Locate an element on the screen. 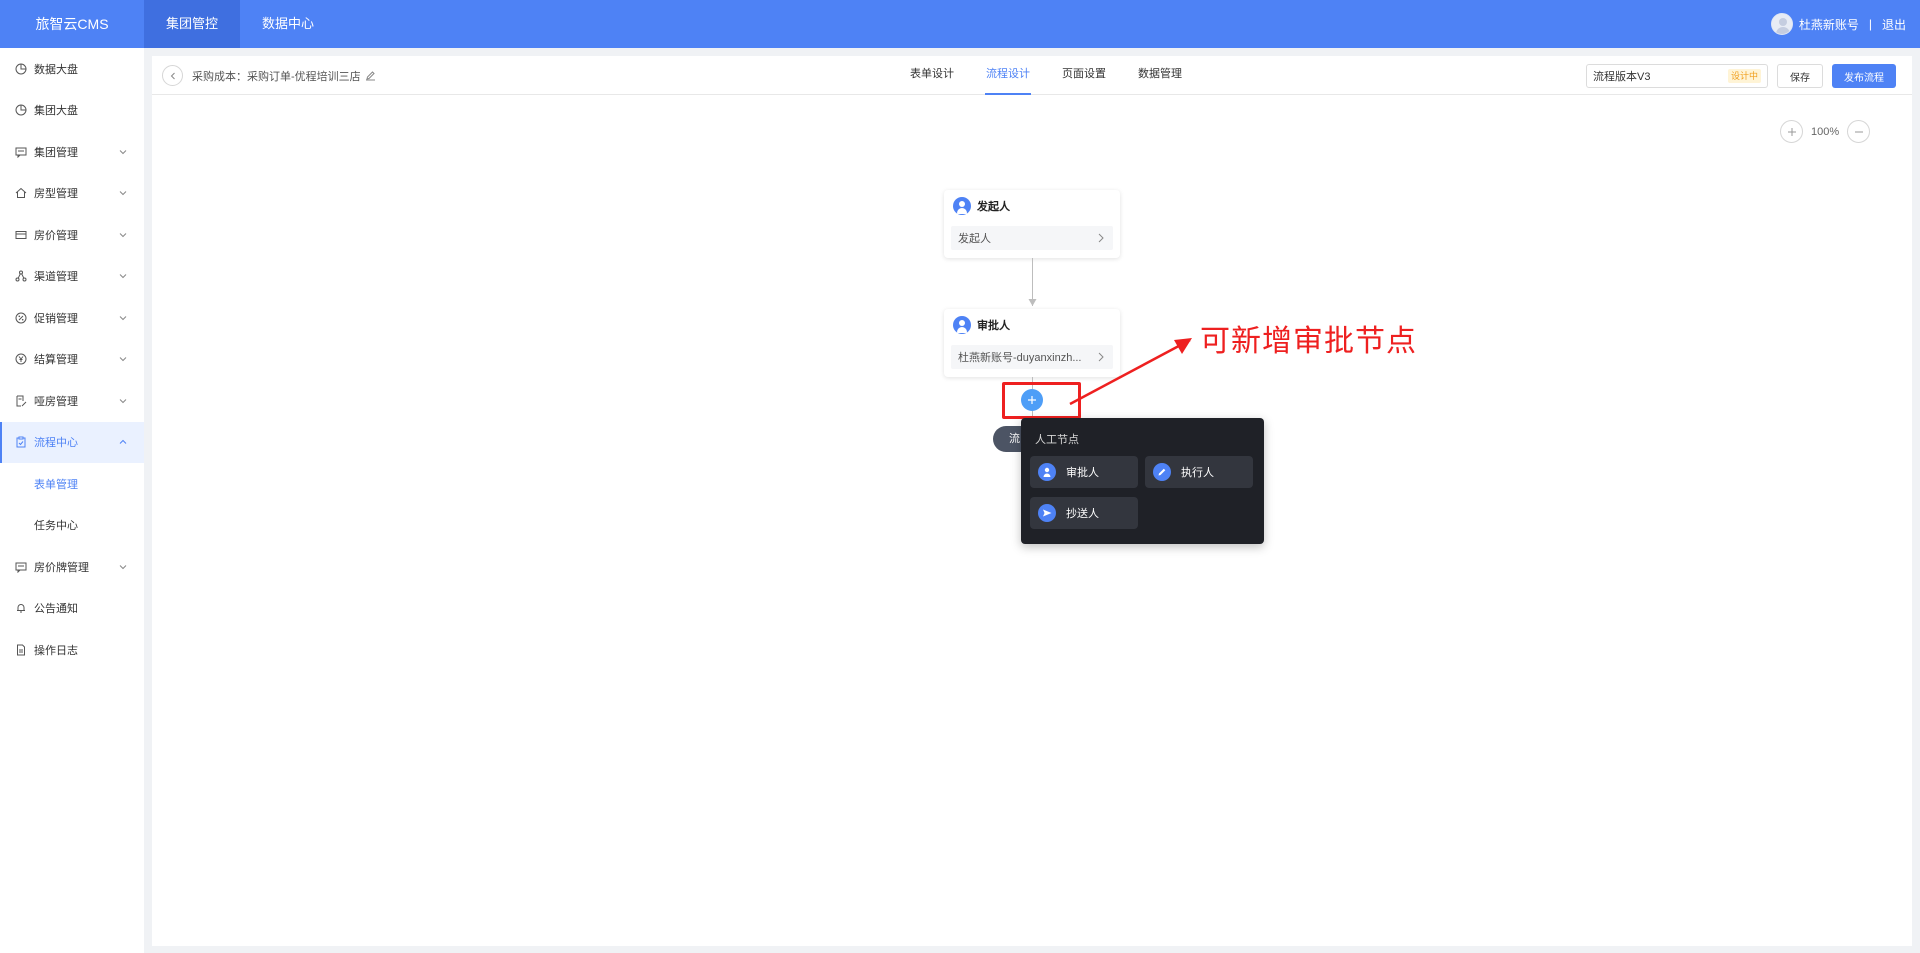 The height and width of the screenshot is (953, 1920). option-label: 抄送人 is located at coordinates (1082, 514).